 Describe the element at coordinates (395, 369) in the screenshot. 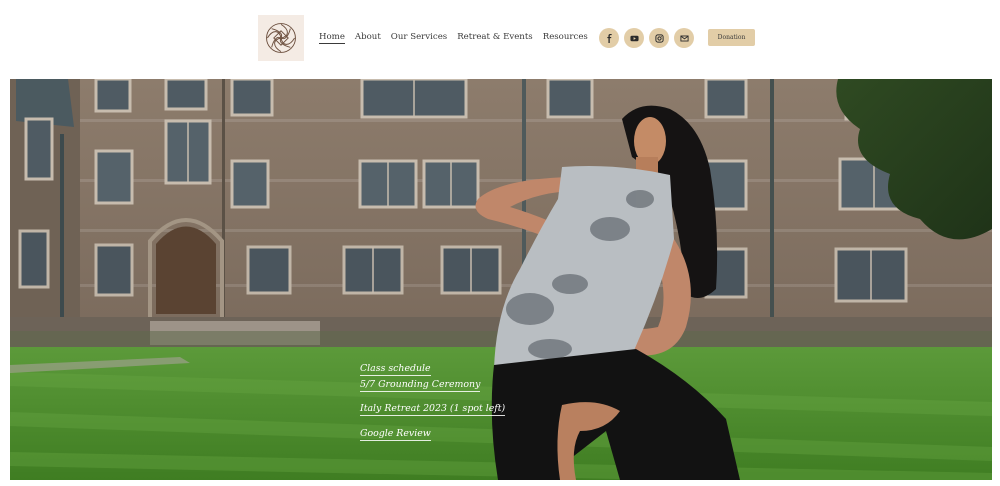

I see `hero-link-class-schedule: Class schedule` at that location.